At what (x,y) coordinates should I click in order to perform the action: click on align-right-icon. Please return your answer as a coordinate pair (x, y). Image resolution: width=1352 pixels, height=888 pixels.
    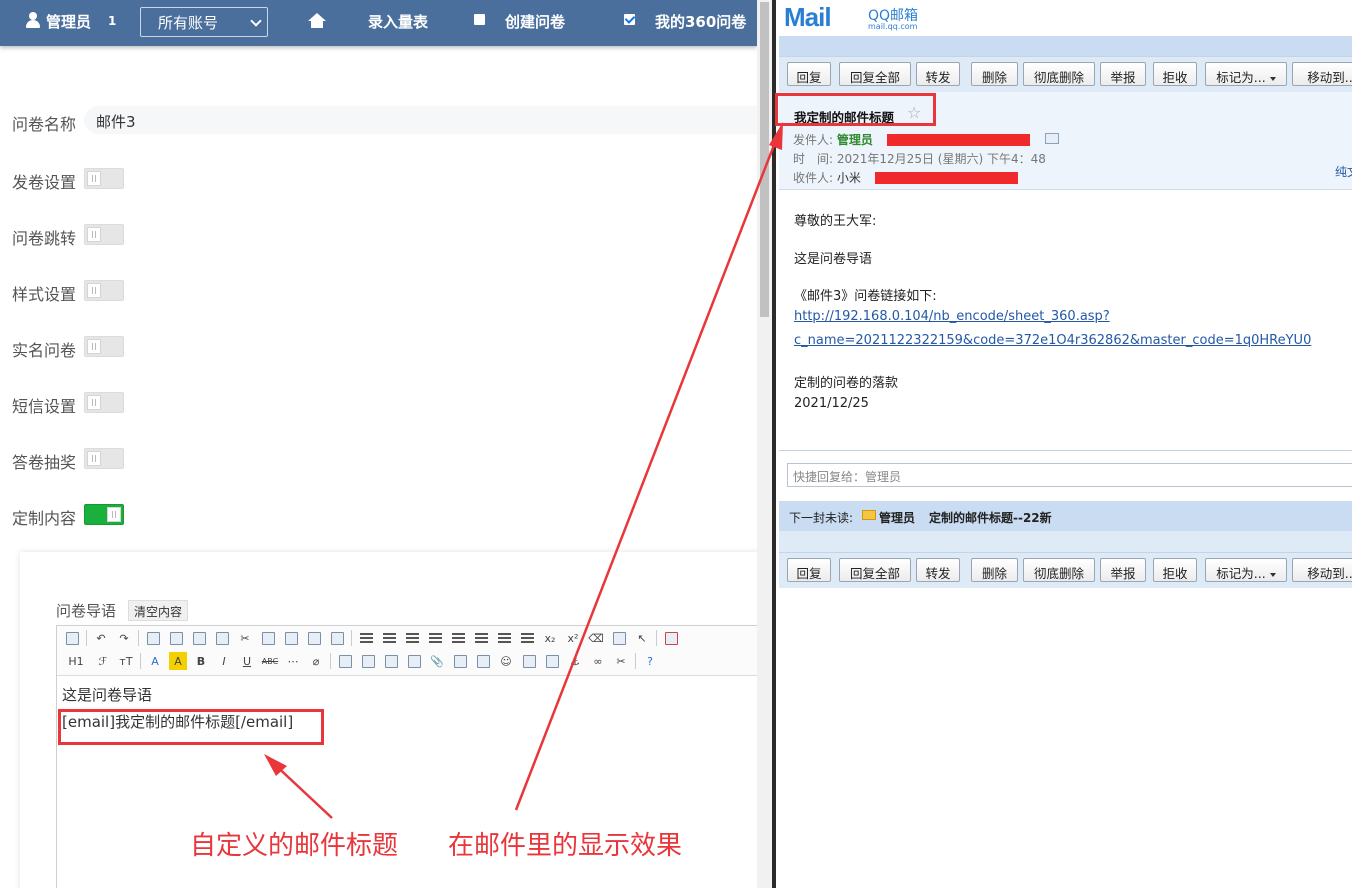
    Looking at the image, I should click on (412, 638).